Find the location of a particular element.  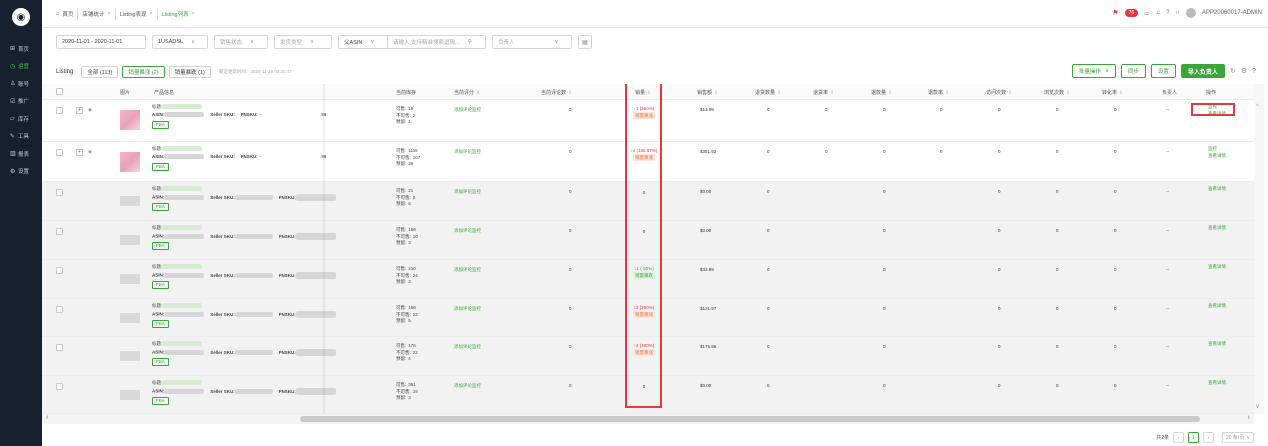

export-button: ▤ is located at coordinates (585, 42).